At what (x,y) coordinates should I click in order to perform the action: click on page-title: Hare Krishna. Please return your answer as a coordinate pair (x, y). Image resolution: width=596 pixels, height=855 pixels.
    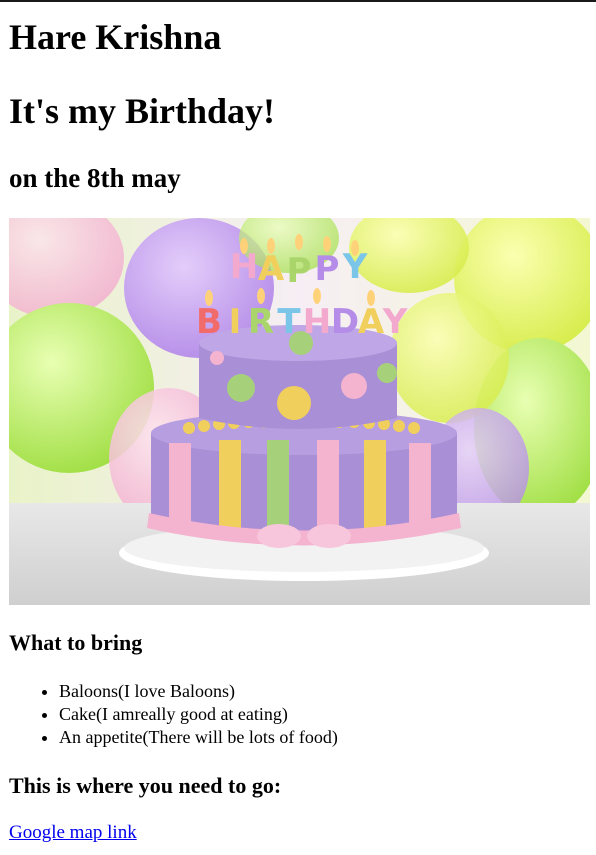
    Looking at the image, I should click on (115, 37).